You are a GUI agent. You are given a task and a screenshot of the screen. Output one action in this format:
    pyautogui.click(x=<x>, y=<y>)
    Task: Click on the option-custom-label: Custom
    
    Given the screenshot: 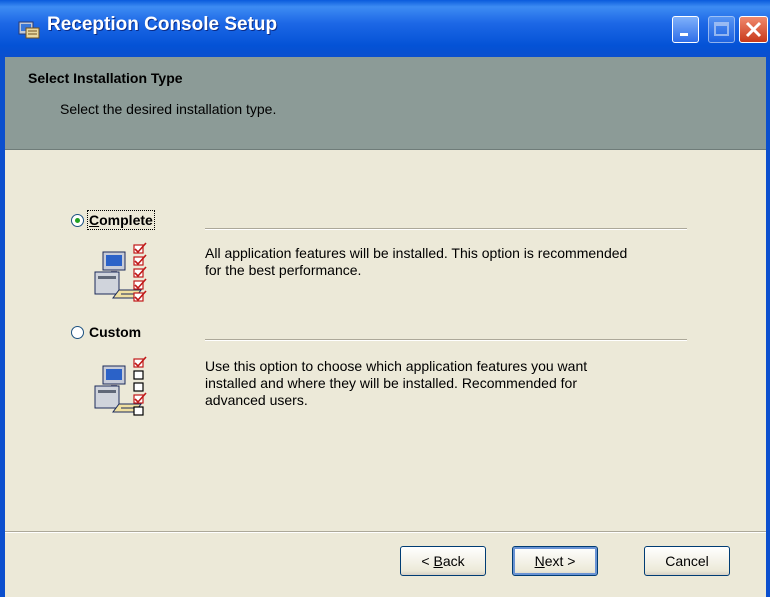 What is the action you would take?
    pyautogui.click(x=115, y=332)
    